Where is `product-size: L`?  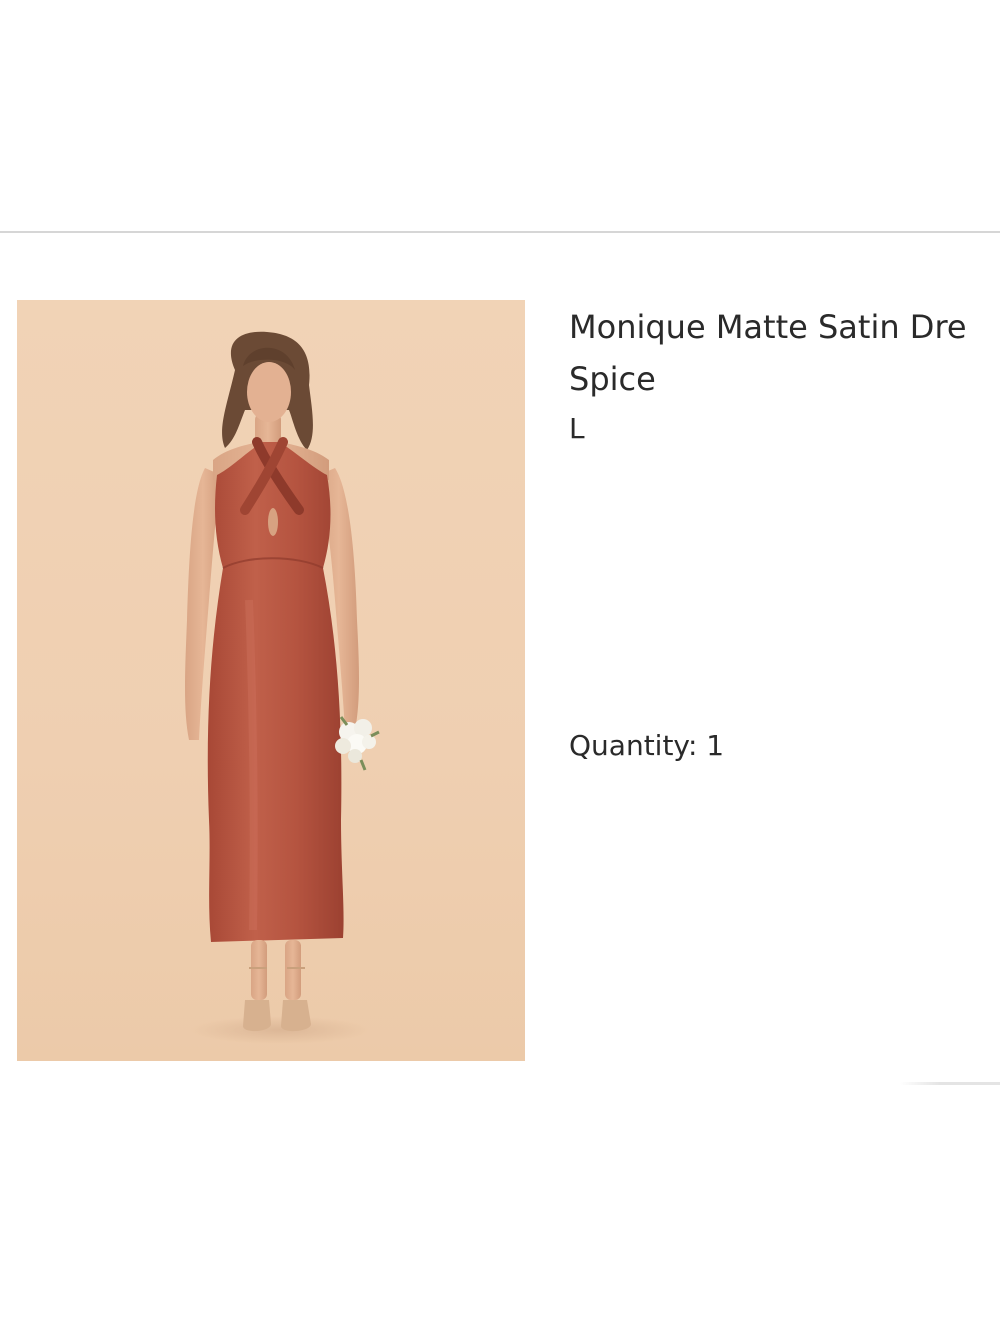
product-size: L is located at coordinates (577, 428).